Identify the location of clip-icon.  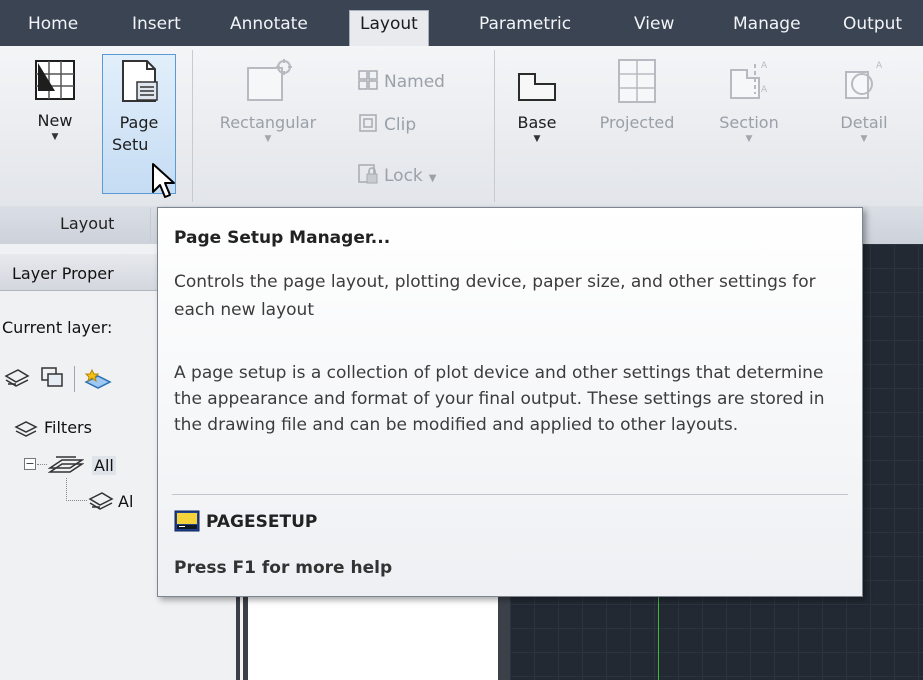
(368, 123).